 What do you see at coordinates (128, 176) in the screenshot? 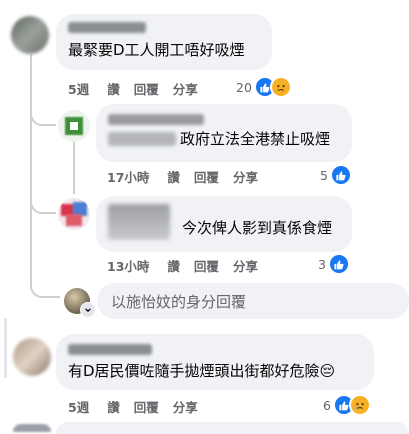
I see `timestamp: 17小時` at bounding box center [128, 176].